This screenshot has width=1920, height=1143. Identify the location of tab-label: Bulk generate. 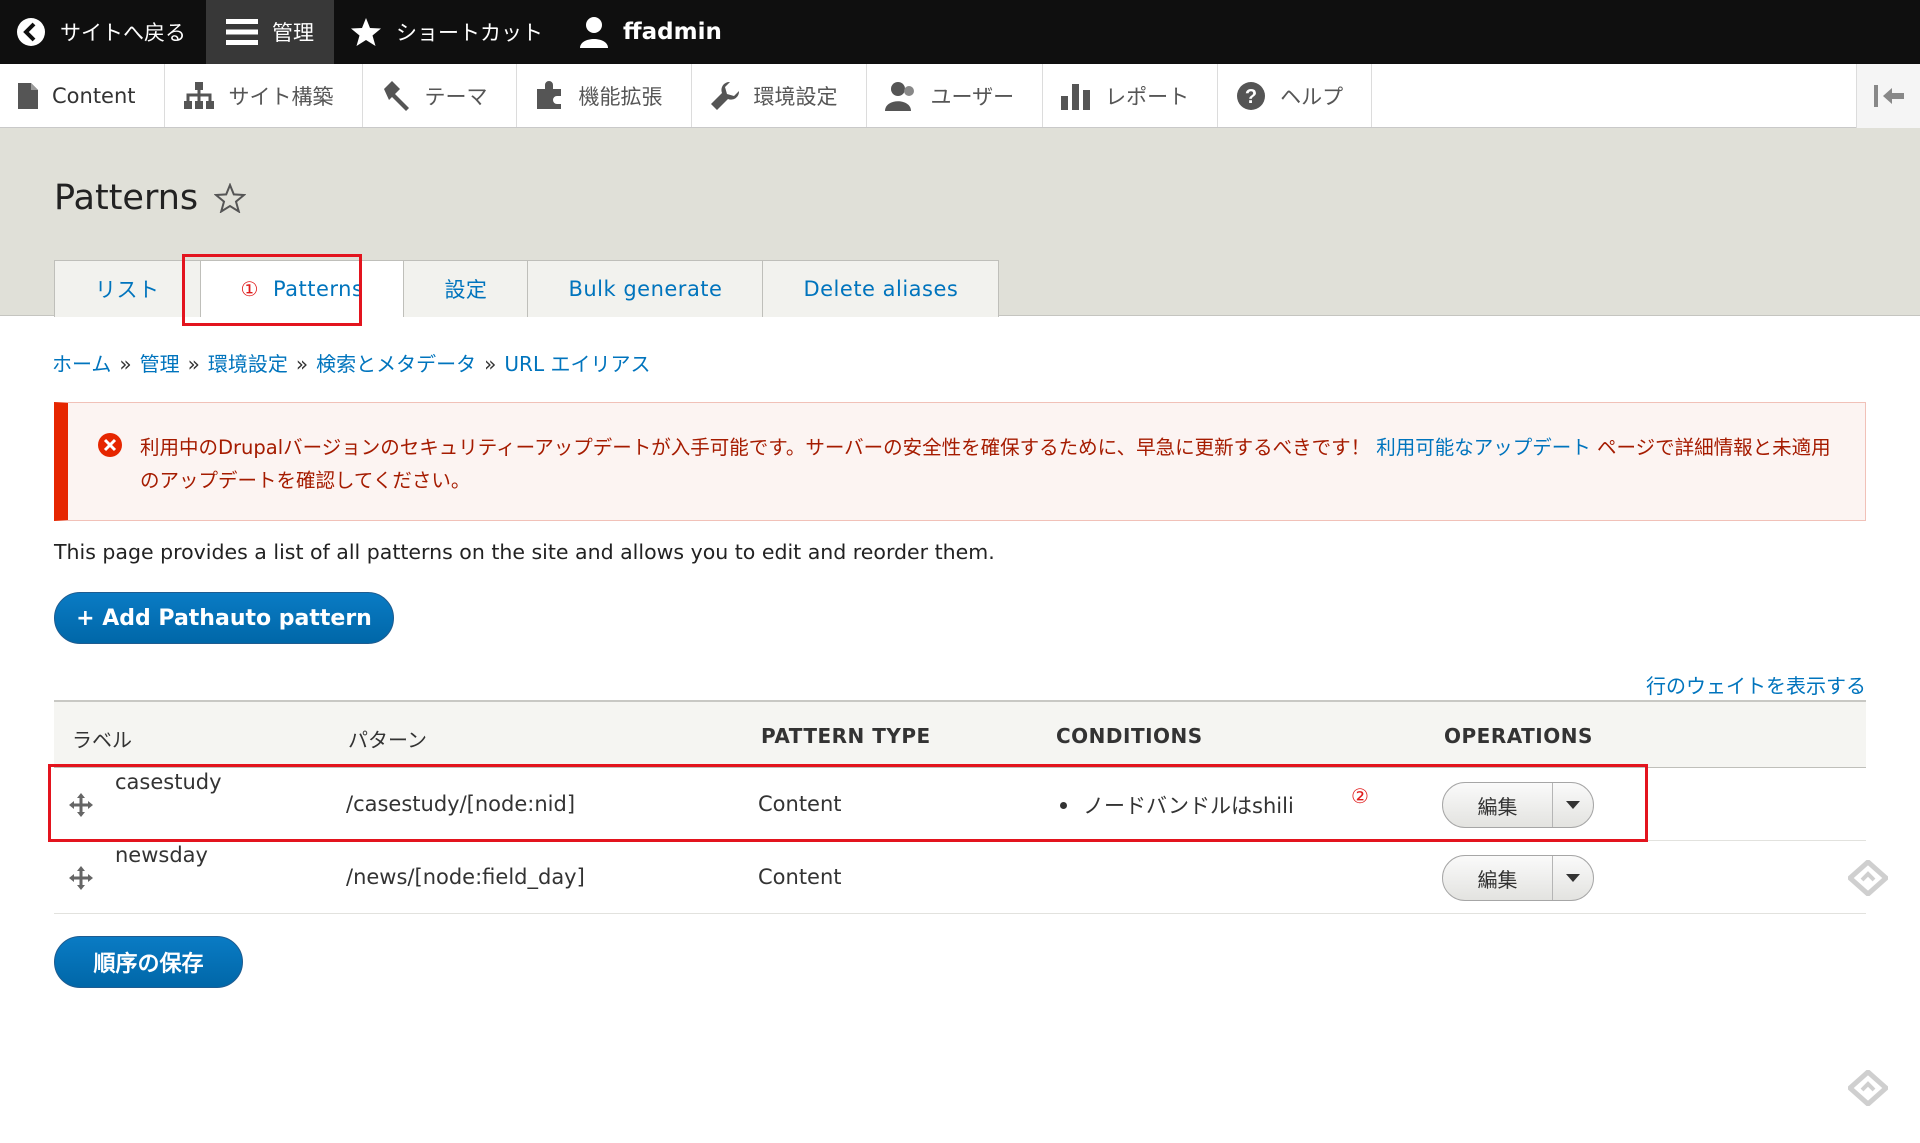
(645, 289).